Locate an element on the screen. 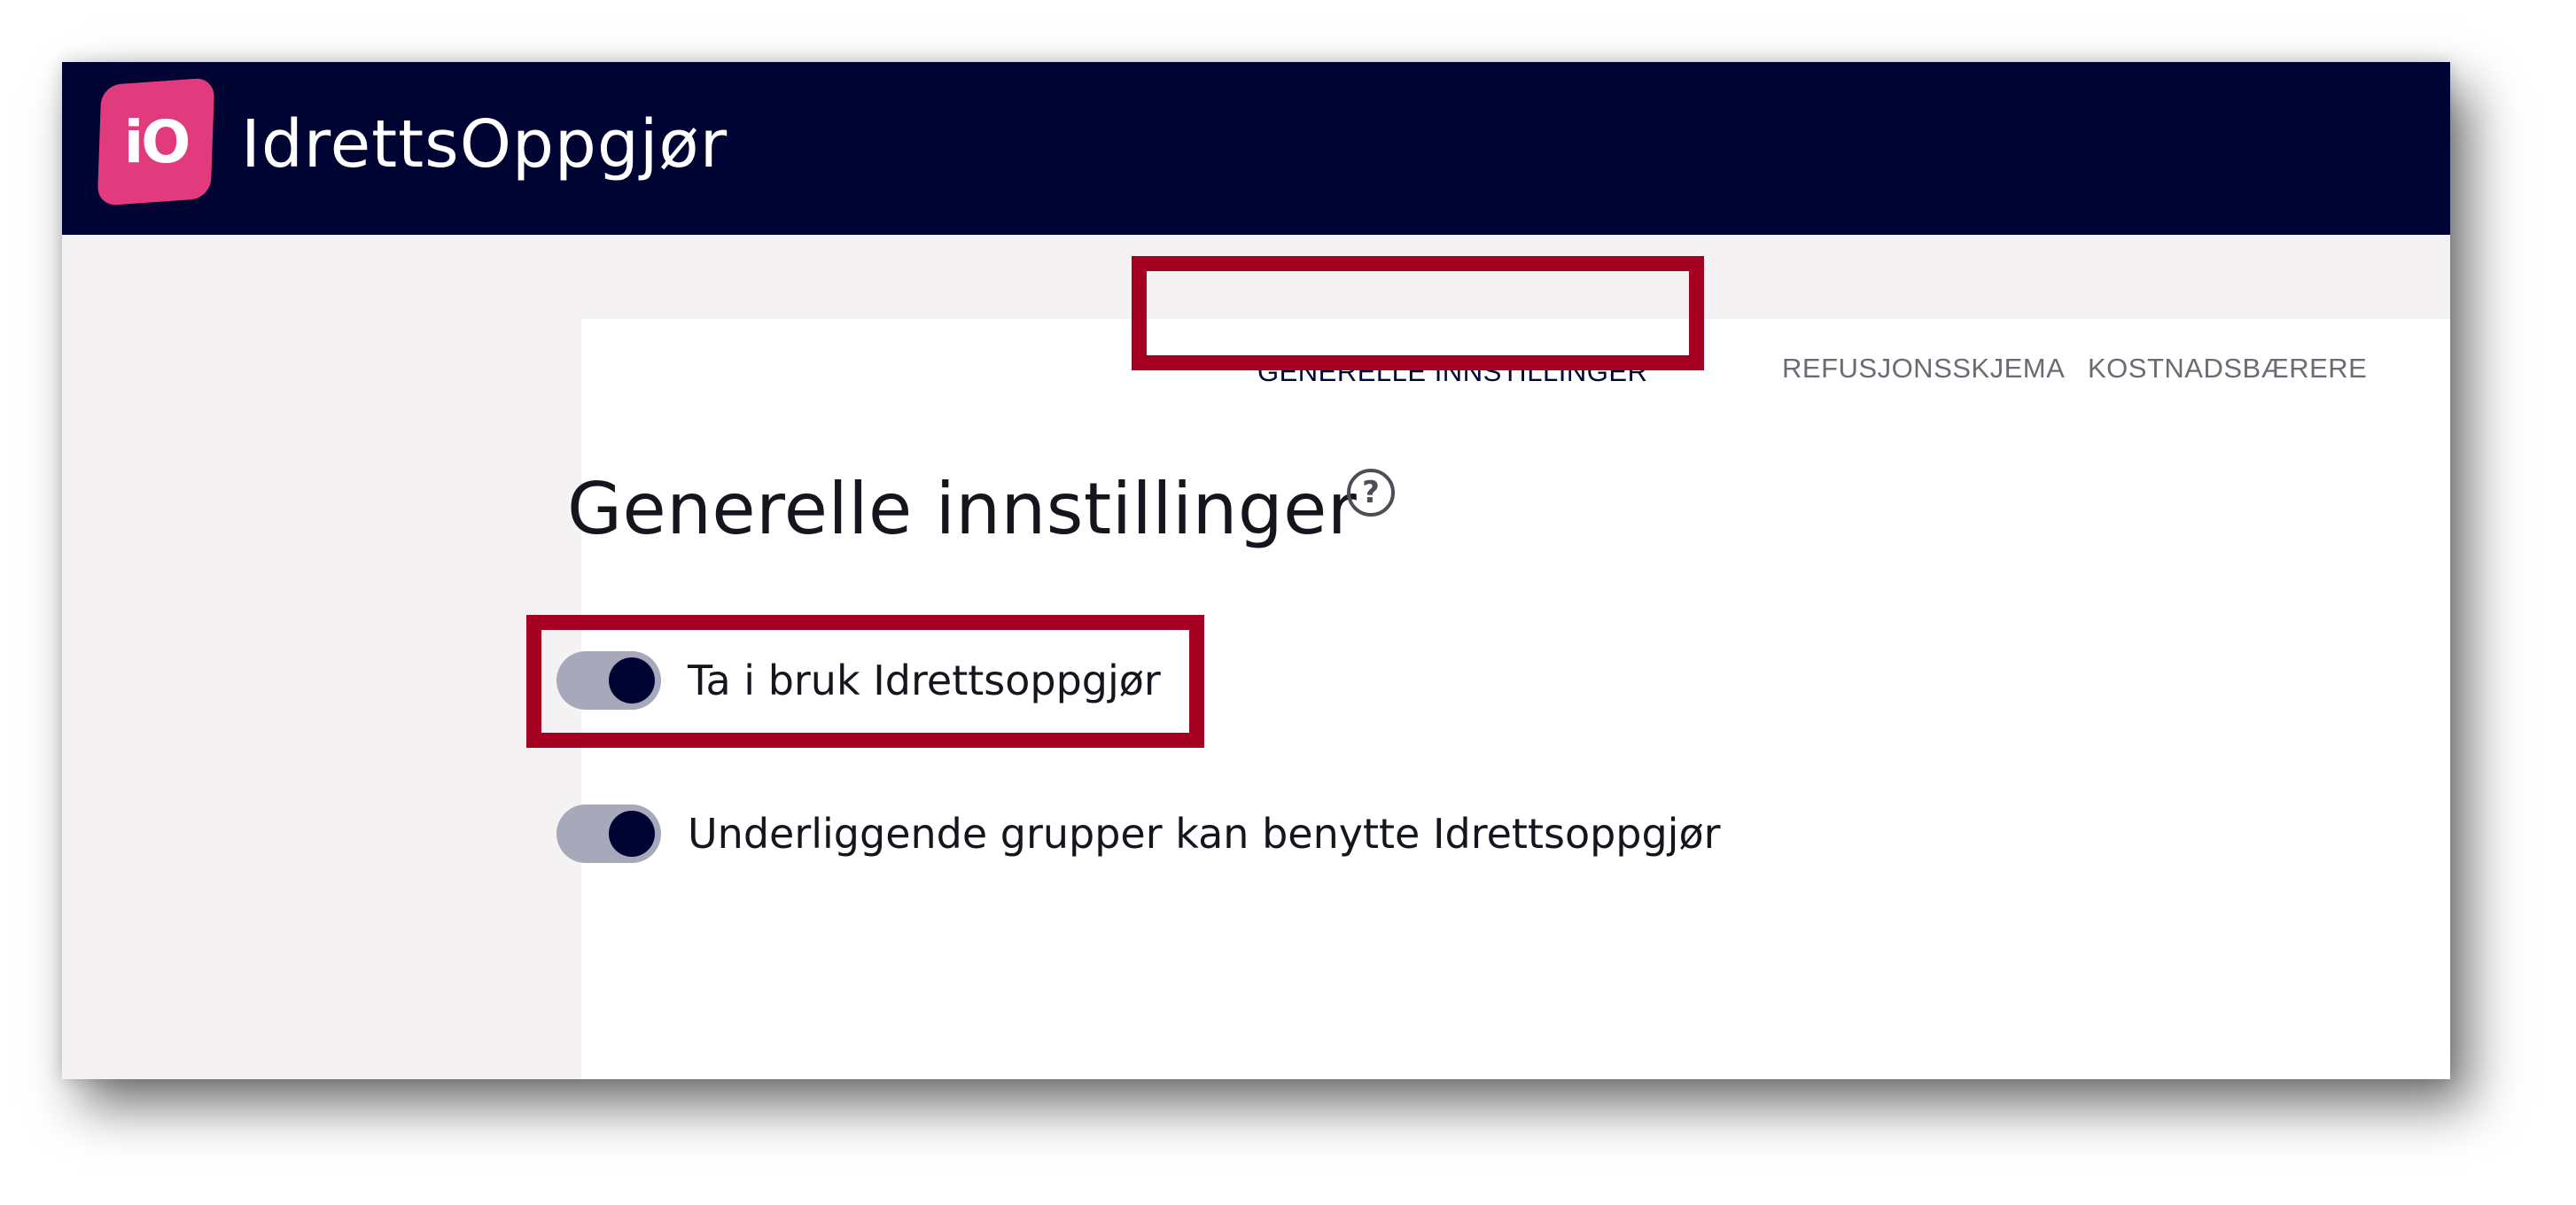  top-header: iO IdrettsOppgjør is located at coordinates (1256, 148).